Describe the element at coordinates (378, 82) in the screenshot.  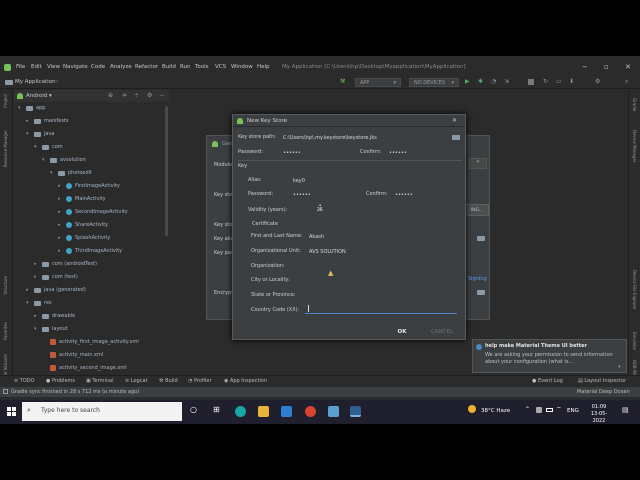
I see `run-config-select: APP ▾` at that location.